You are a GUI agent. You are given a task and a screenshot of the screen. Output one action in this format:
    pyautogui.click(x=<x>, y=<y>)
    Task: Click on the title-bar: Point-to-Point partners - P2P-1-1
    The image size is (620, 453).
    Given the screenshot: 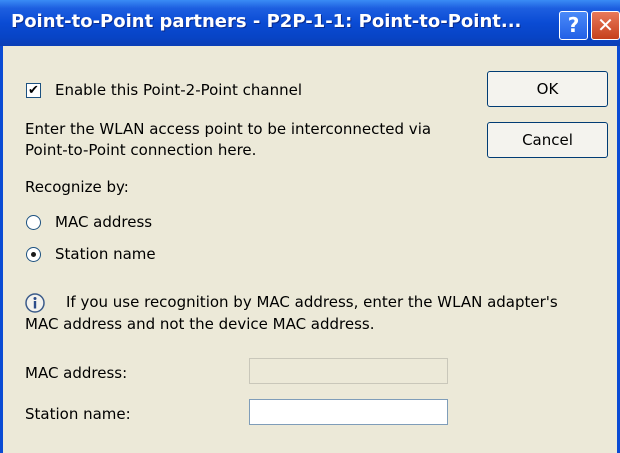 What is the action you would take?
    pyautogui.click(x=310, y=23)
    